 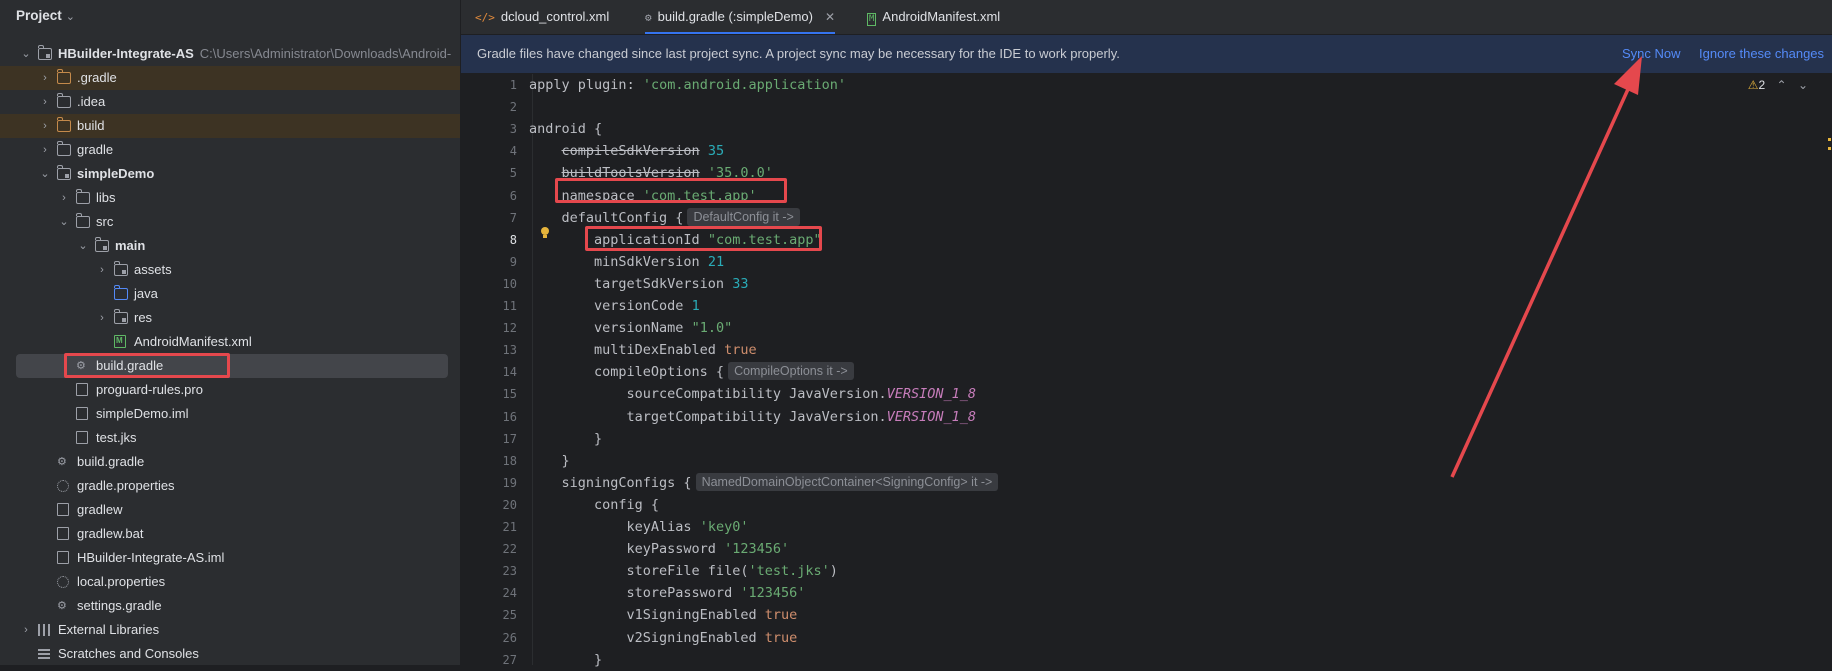 What do you see at coordinates (626, 262) in the screenshot?
I see `code-line: minSdkVersion 21` at bounding box center [626, 262].